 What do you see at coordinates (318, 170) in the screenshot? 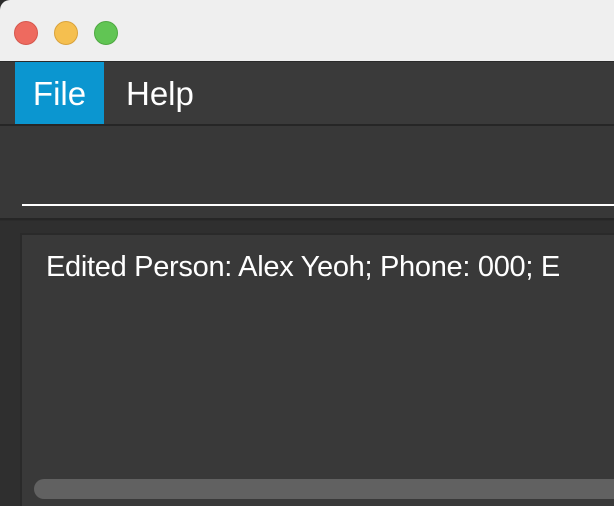
I see `command-input` at bounding box center [318, 170].